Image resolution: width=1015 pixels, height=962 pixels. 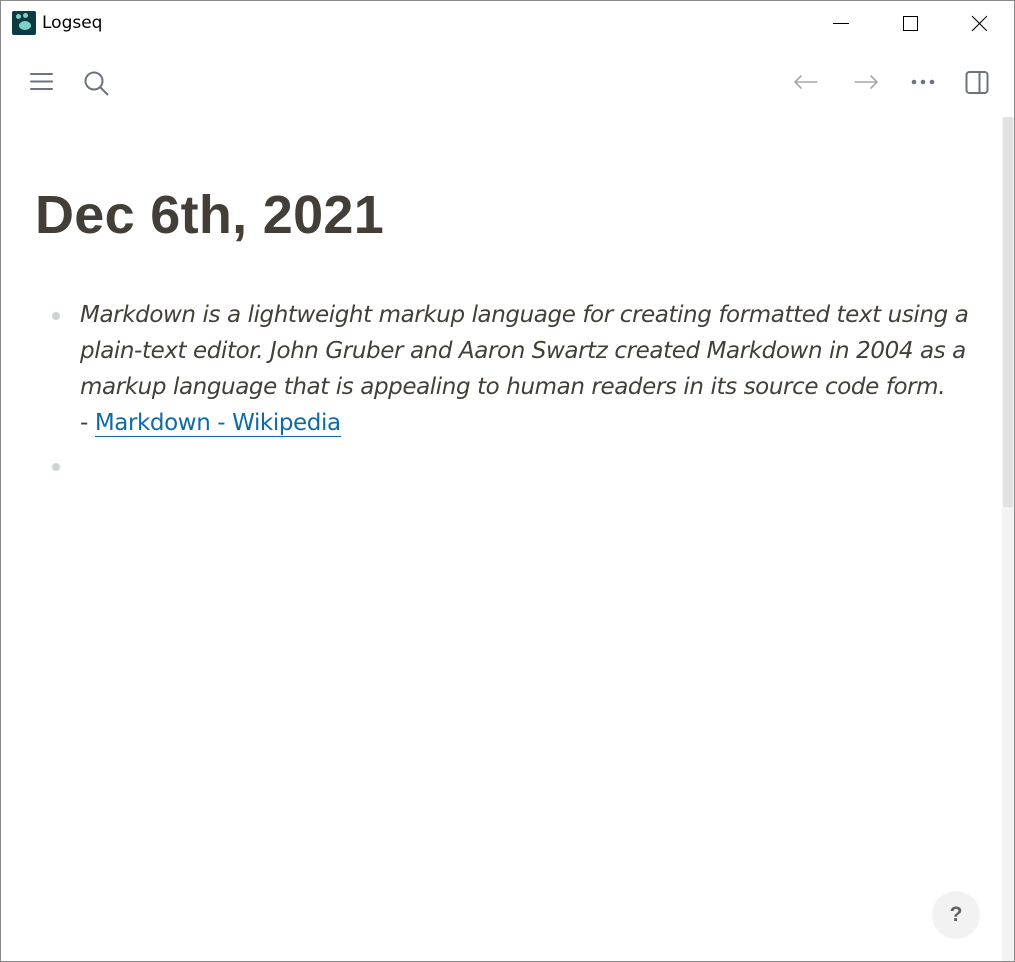 What do you see at coordinates (513, 469) in the screenshot?
I see `empty-block` at bounding box center [513, 469].